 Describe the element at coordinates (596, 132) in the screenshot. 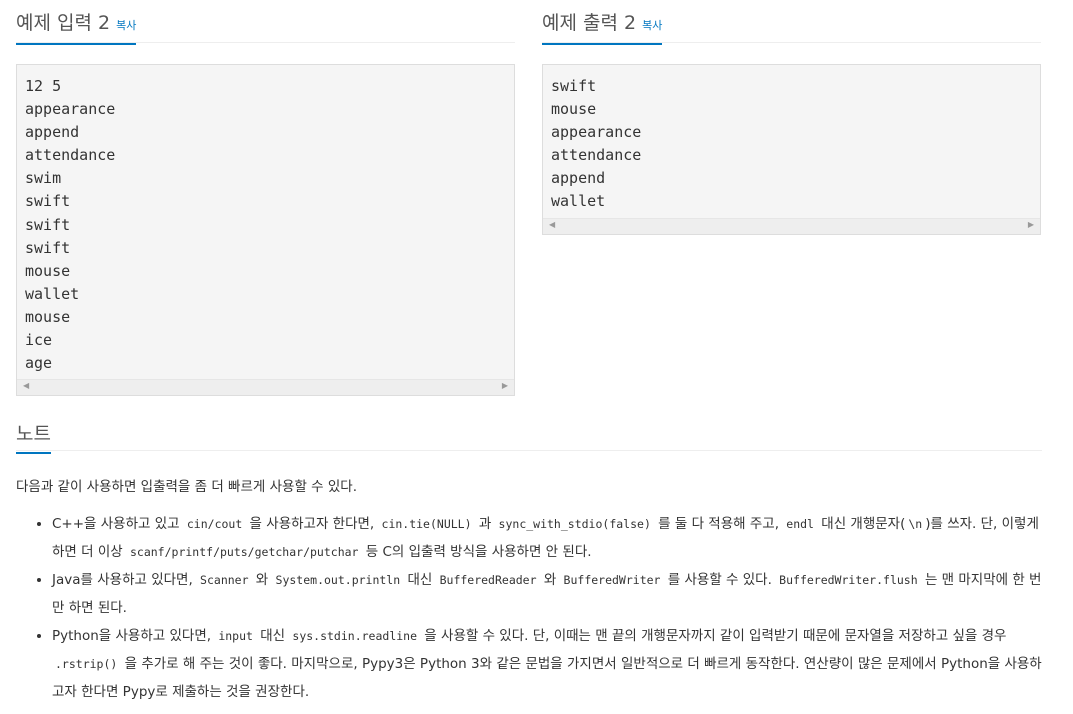

I see `output-line: appearance` at that location.